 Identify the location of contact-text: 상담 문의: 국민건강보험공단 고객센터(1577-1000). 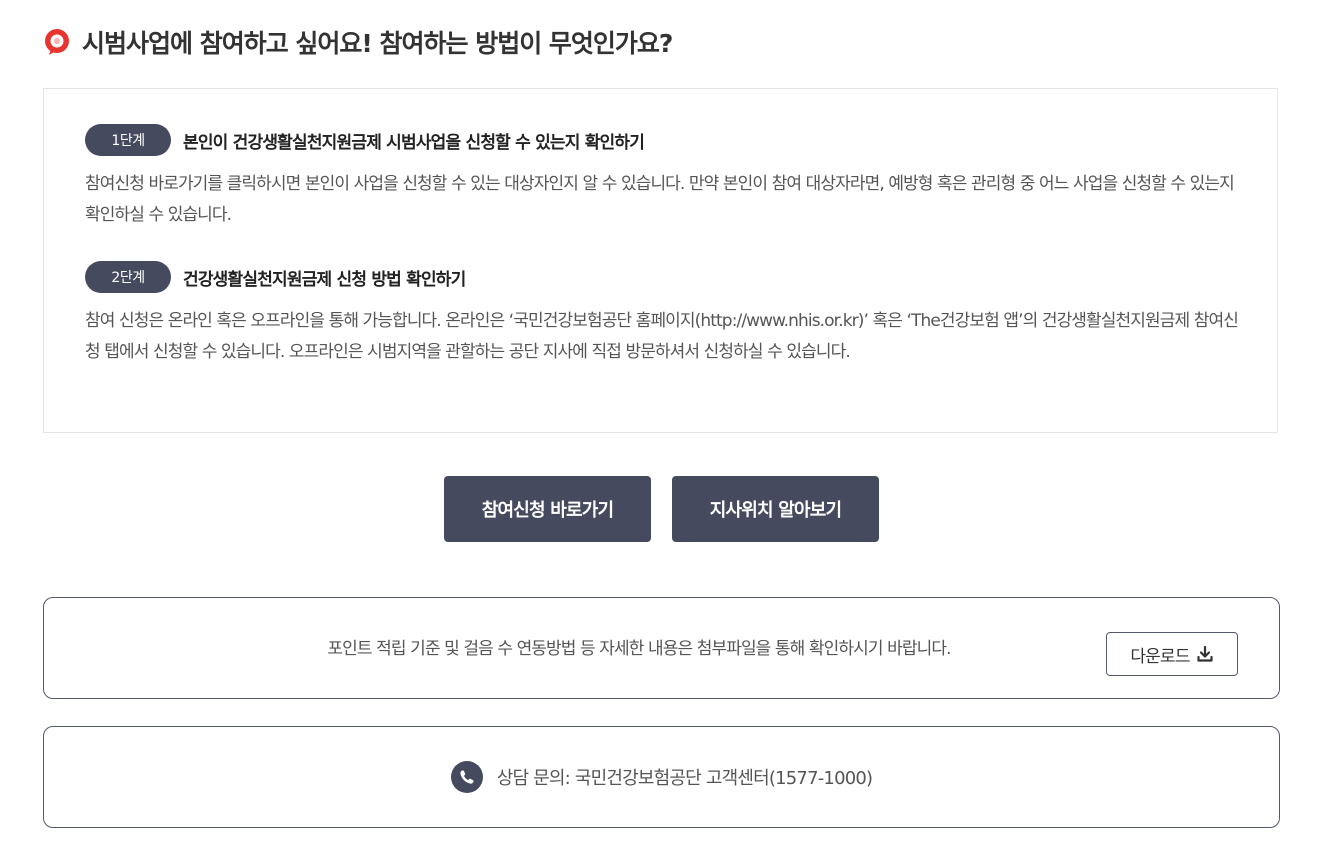
(684, 778).